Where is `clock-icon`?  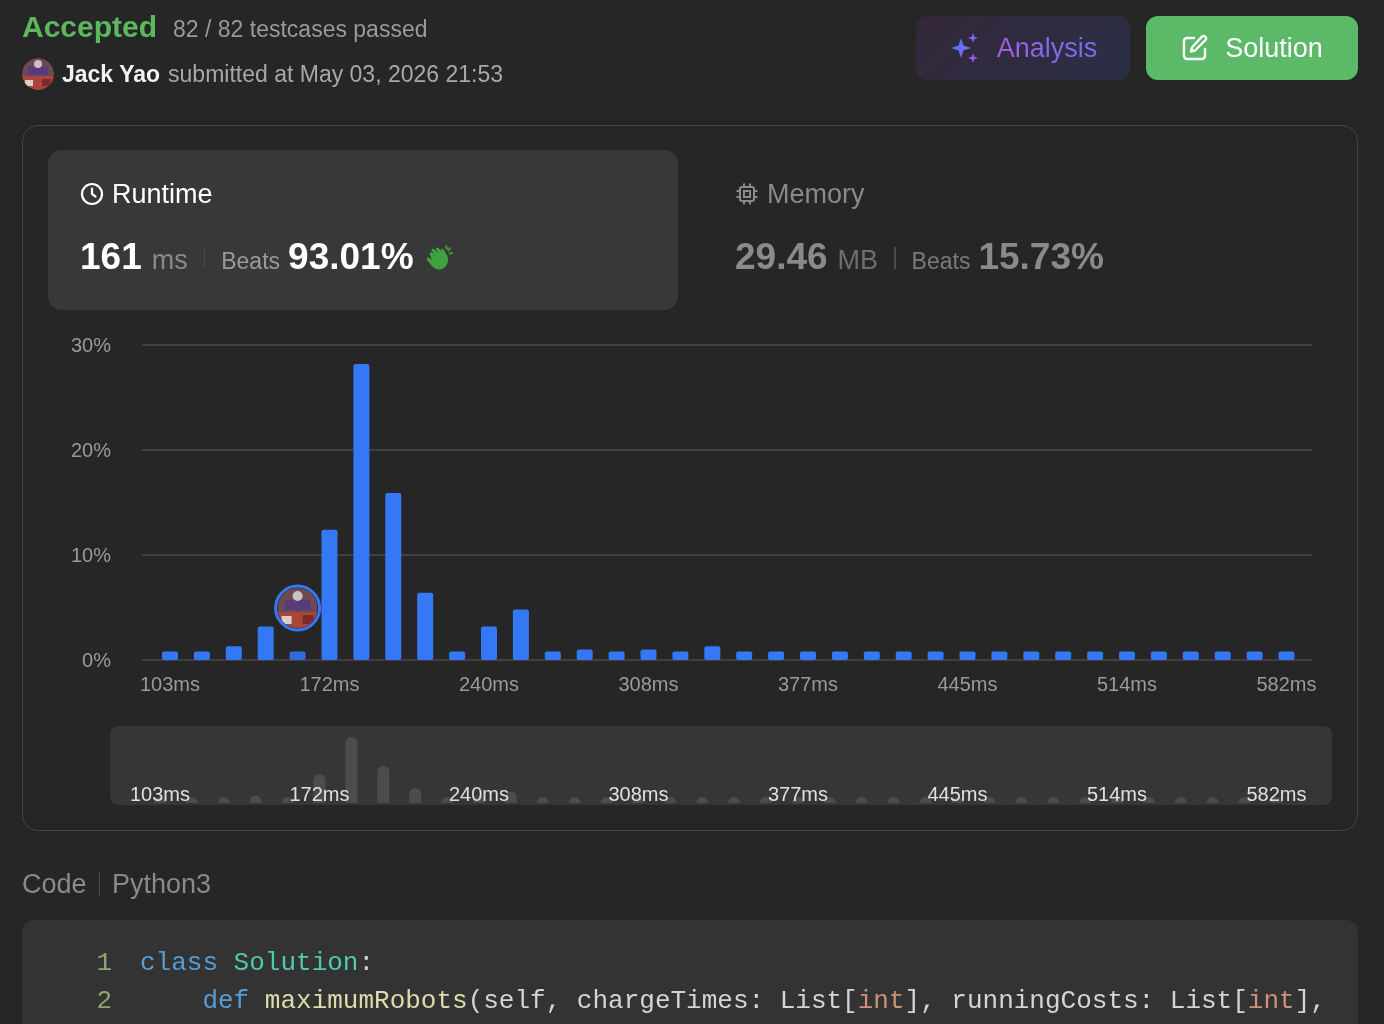 clock-icon is located at coordinates (92, 194).